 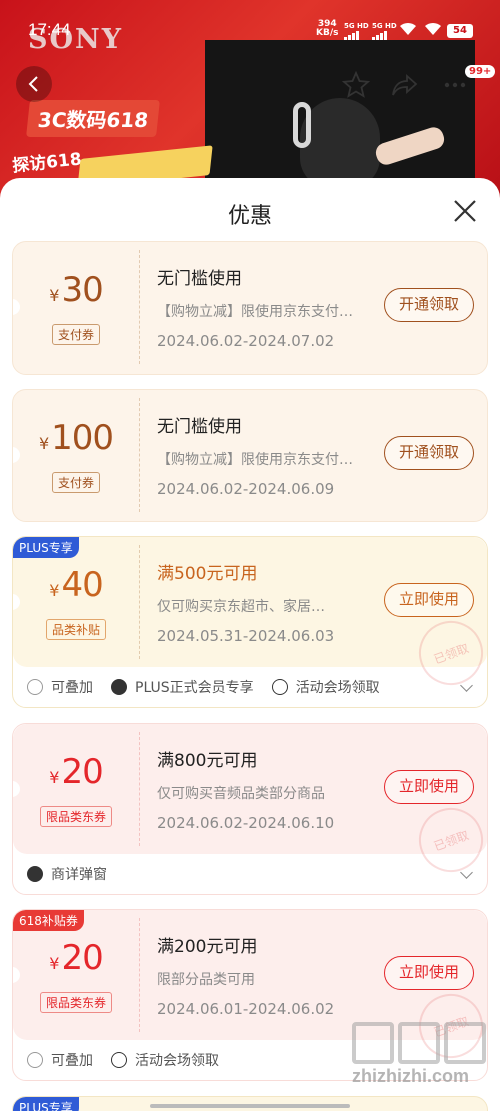 What do you see at coordinates (384, 31) in the screenshot?
I see `signal-icon-2: 5G HD` at bounding box center [384, 31].